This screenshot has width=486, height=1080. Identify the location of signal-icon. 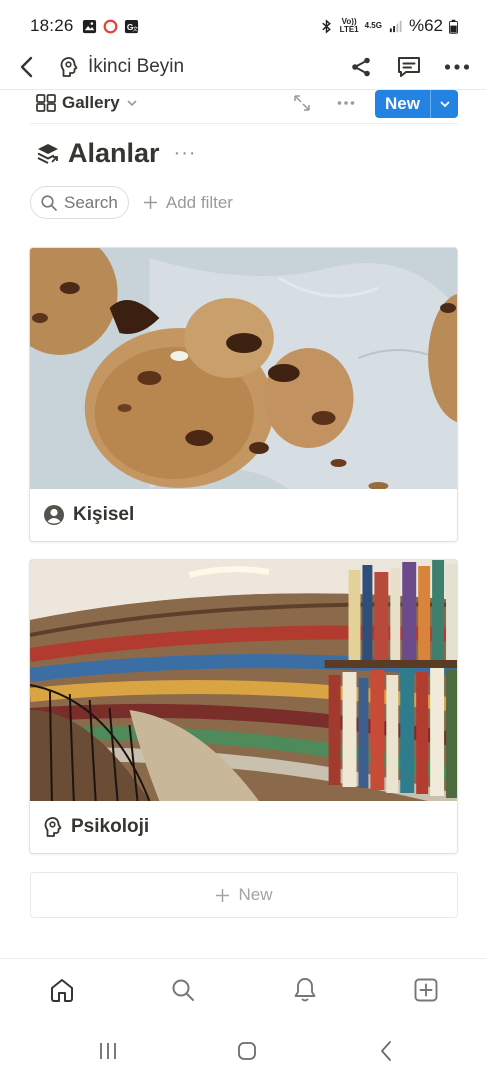
(395, 26).